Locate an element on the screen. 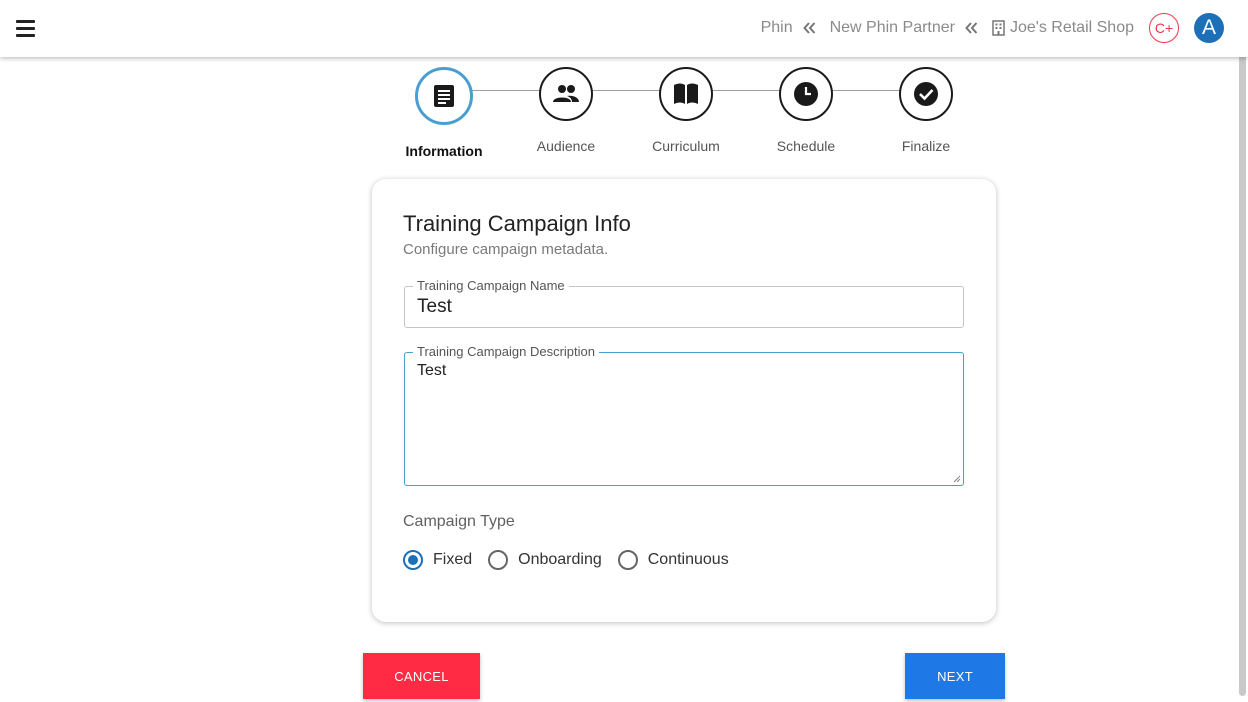 Image resolution: width=1248 pixels, height=702 pixels. step-label: Finalize is located at coordinates (926, 146).